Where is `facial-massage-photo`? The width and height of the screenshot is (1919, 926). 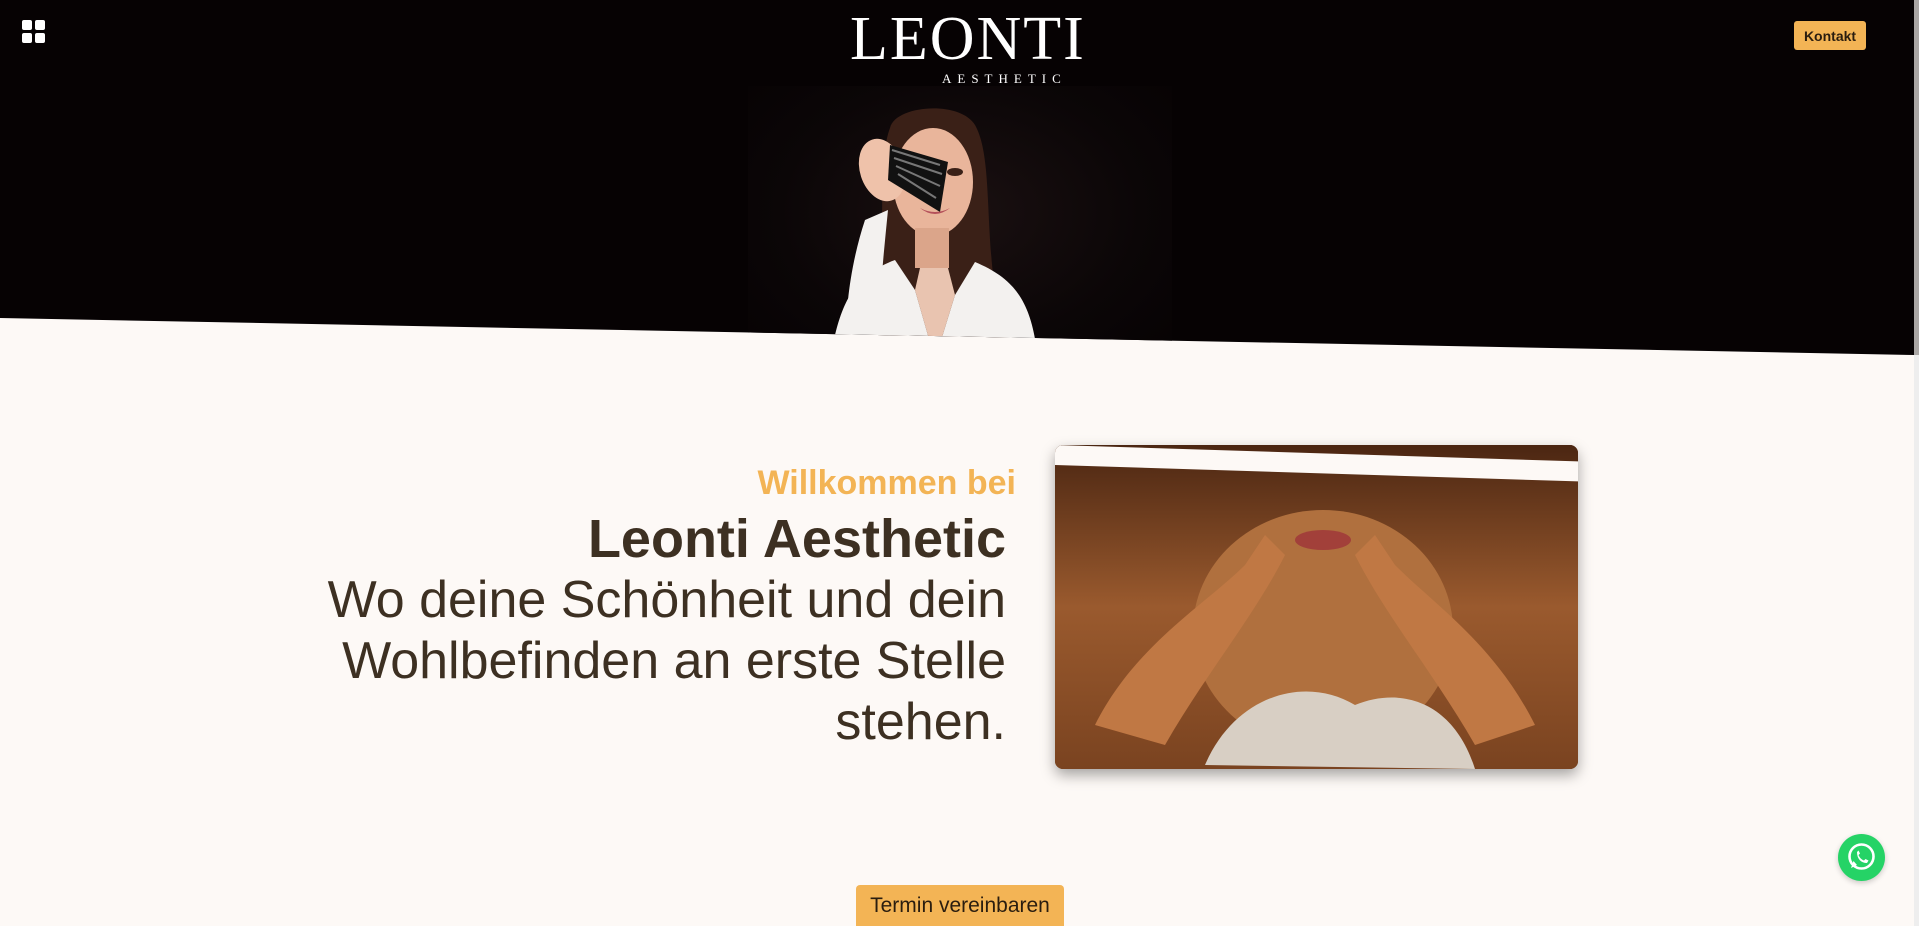 facial-massage-photo is located at coordinates (1316, 607).